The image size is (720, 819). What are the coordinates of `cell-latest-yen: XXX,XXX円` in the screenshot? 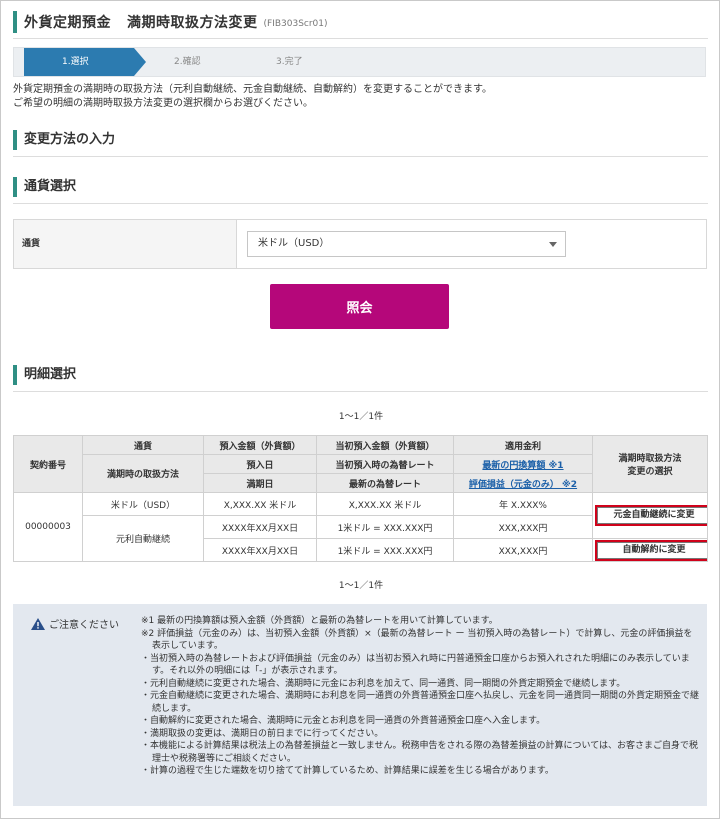 It's located at (523, 527).